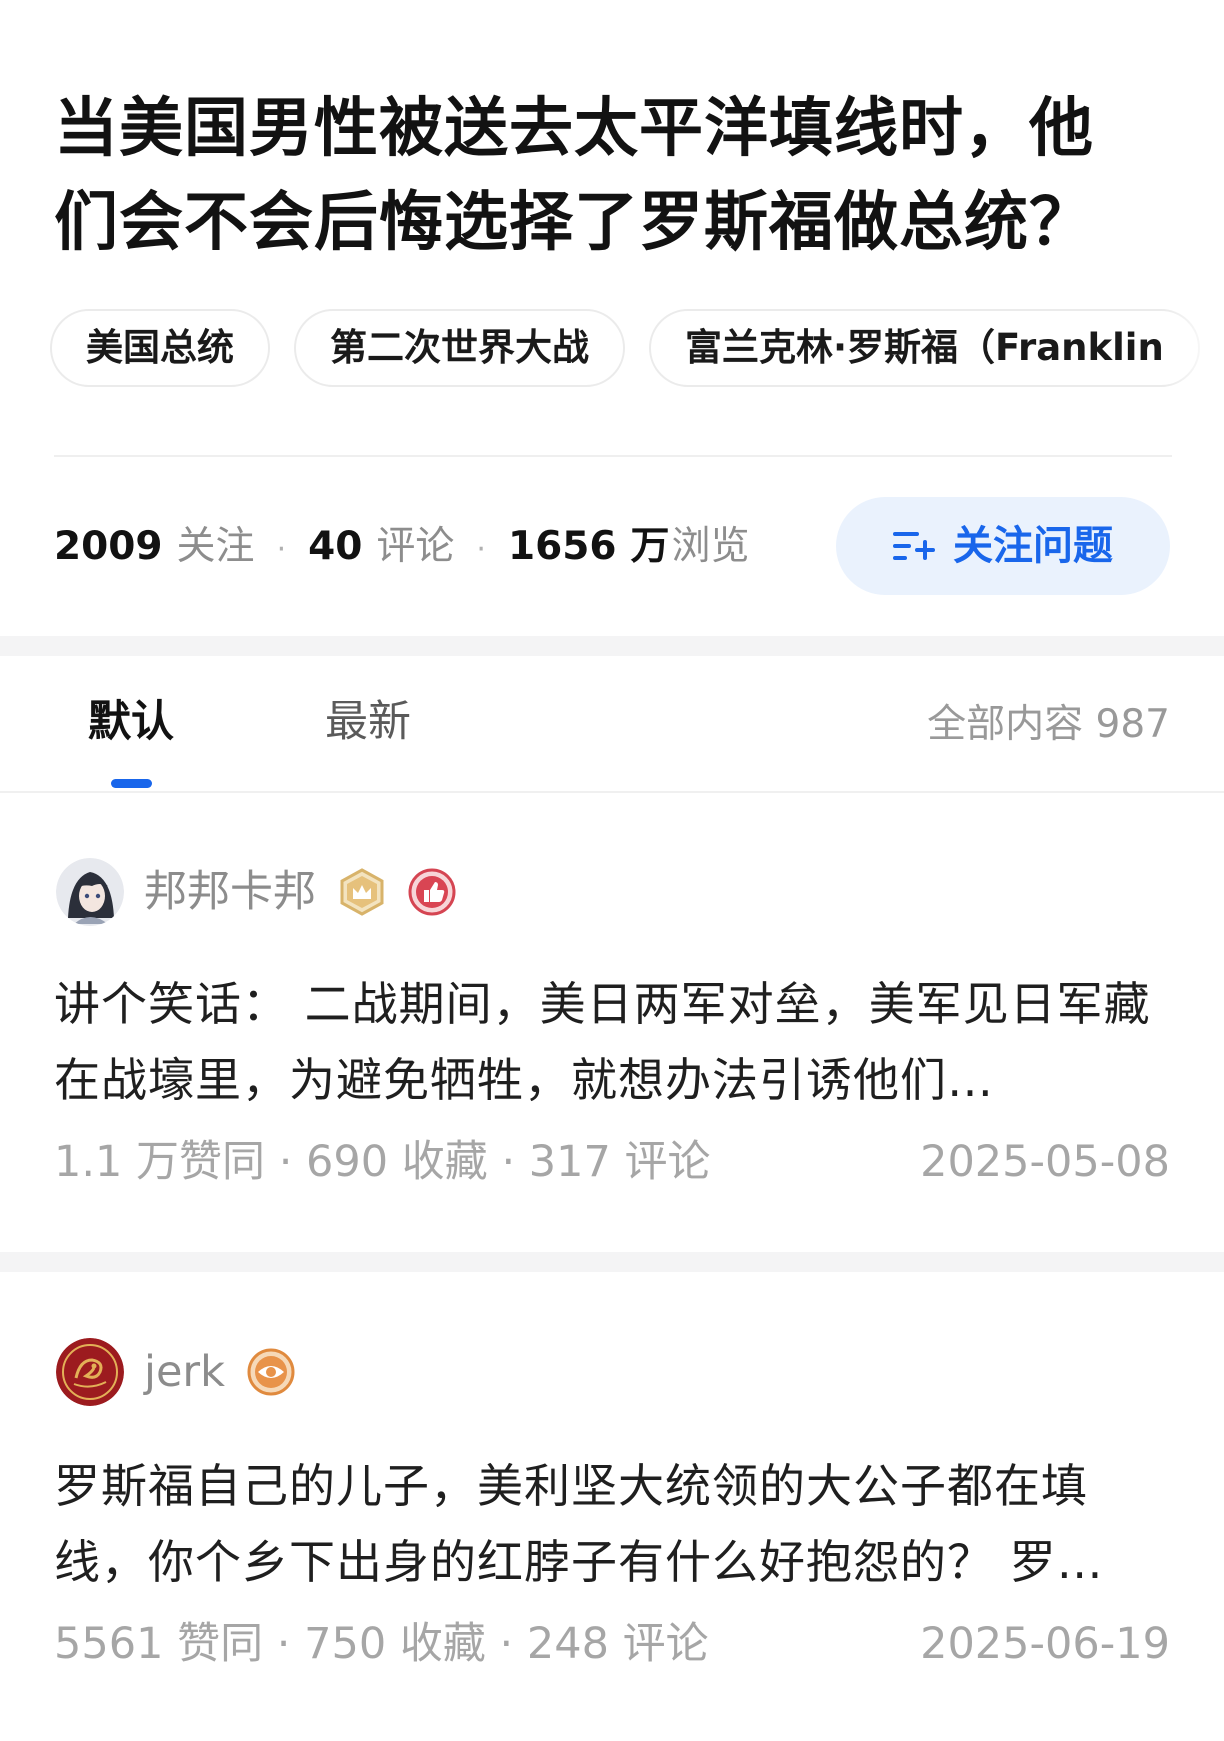 This screenshot has width=1224, height=1741. Describe the element at coordinates (131, 722) in the screenshot. I see `tab-default: 默认` at that location.